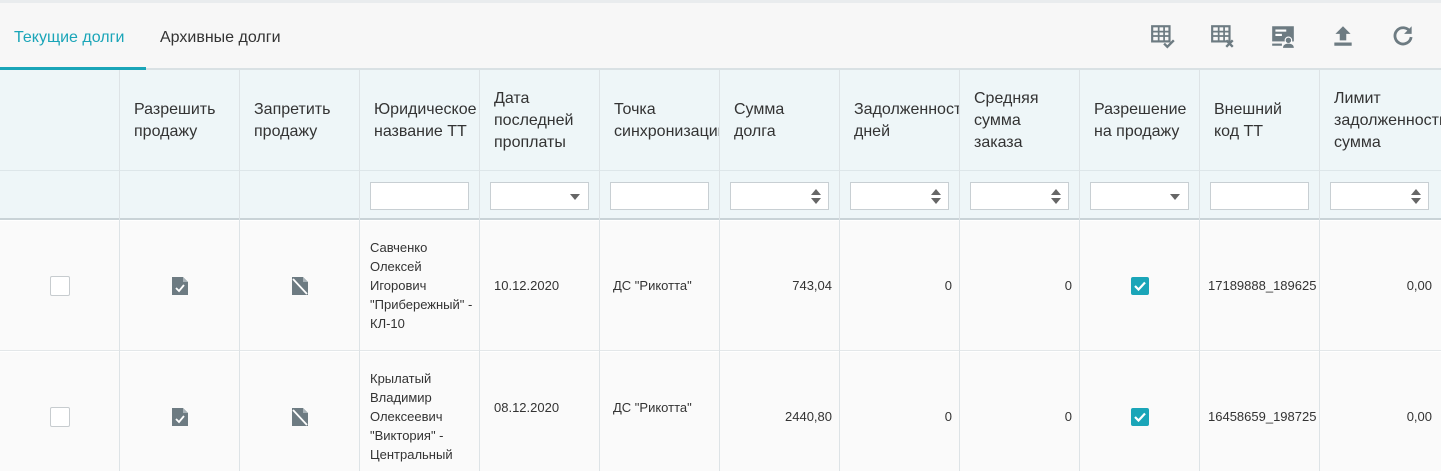  What do you see at coordinates (1260, 120) in the screenshot?
I see `header-external-code: Внешний код ТТ` at bounding box center [1260, 120].